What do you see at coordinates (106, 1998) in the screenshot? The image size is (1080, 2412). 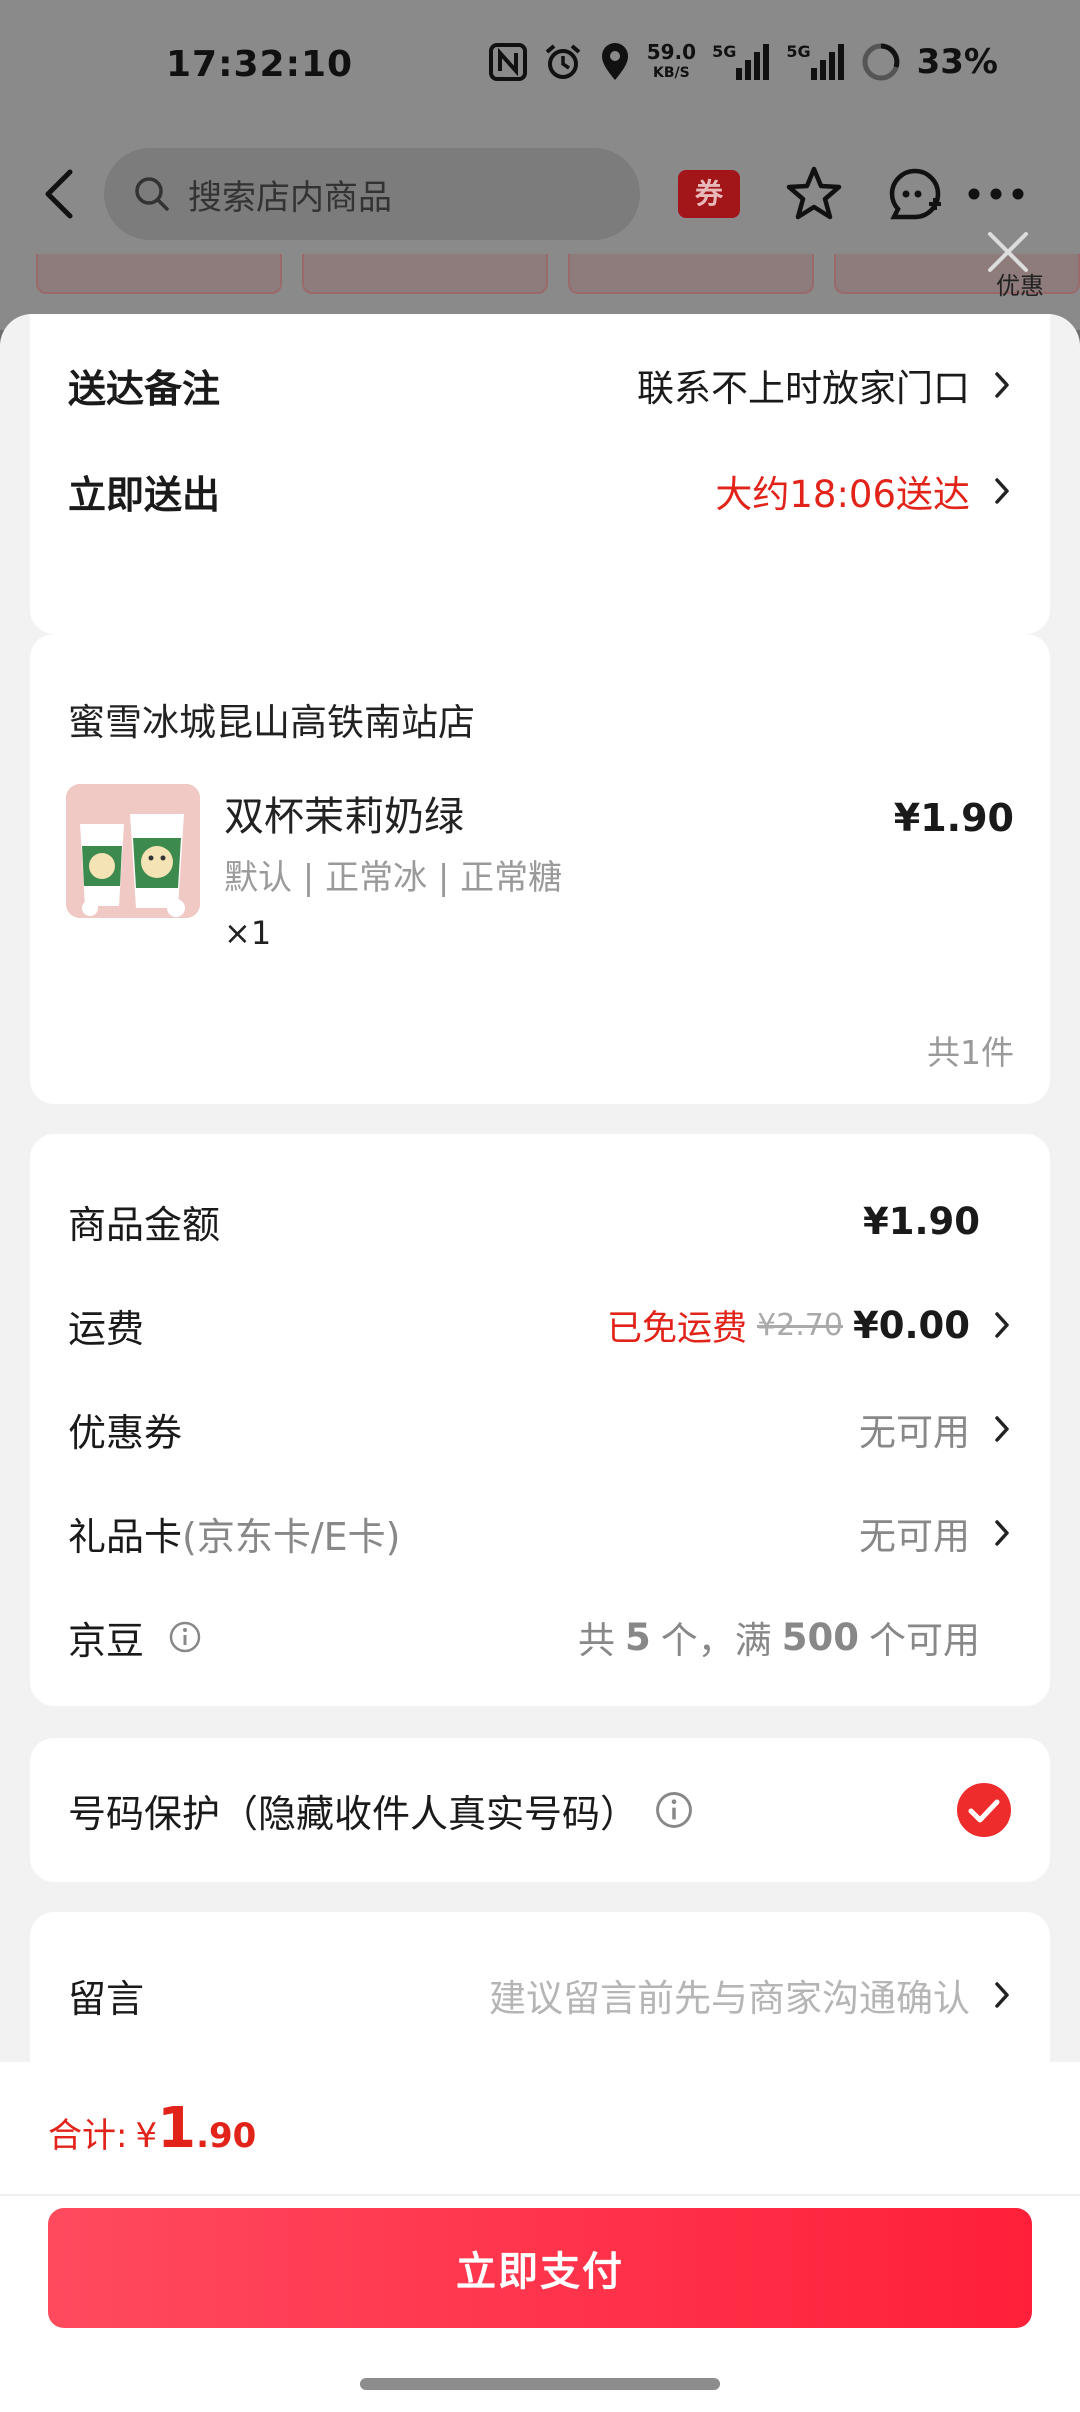 I see `message-label: 留言` at bounding box center [106, 1998].